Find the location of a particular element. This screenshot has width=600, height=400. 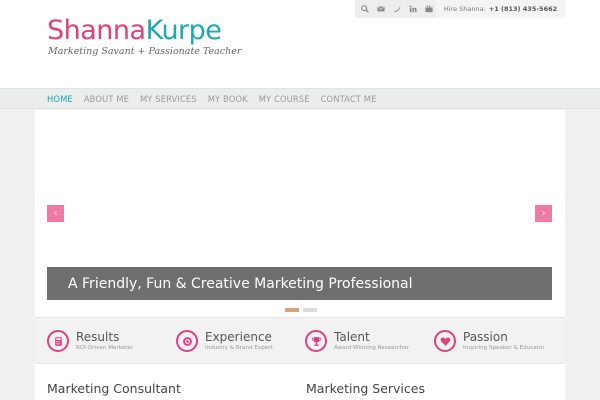

feature-results: Results ROI-Driven Marketer is located at coordinates (99, 341).